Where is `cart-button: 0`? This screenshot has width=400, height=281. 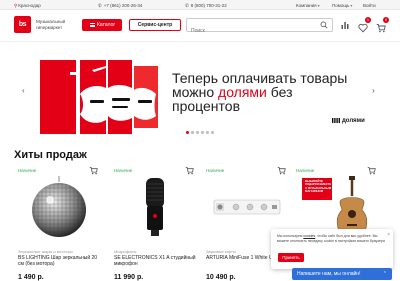 cart-button: 0 is located at coordinates (382, 25).